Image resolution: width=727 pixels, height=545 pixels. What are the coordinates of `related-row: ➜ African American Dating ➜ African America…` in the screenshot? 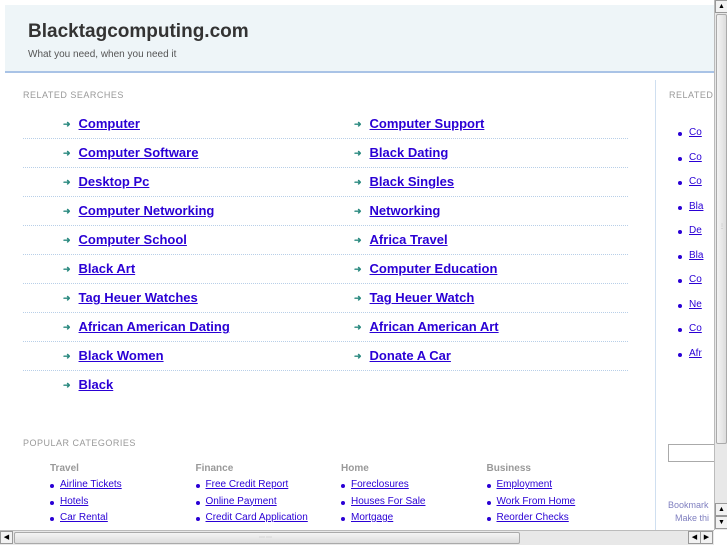 It's located at (325, 327).